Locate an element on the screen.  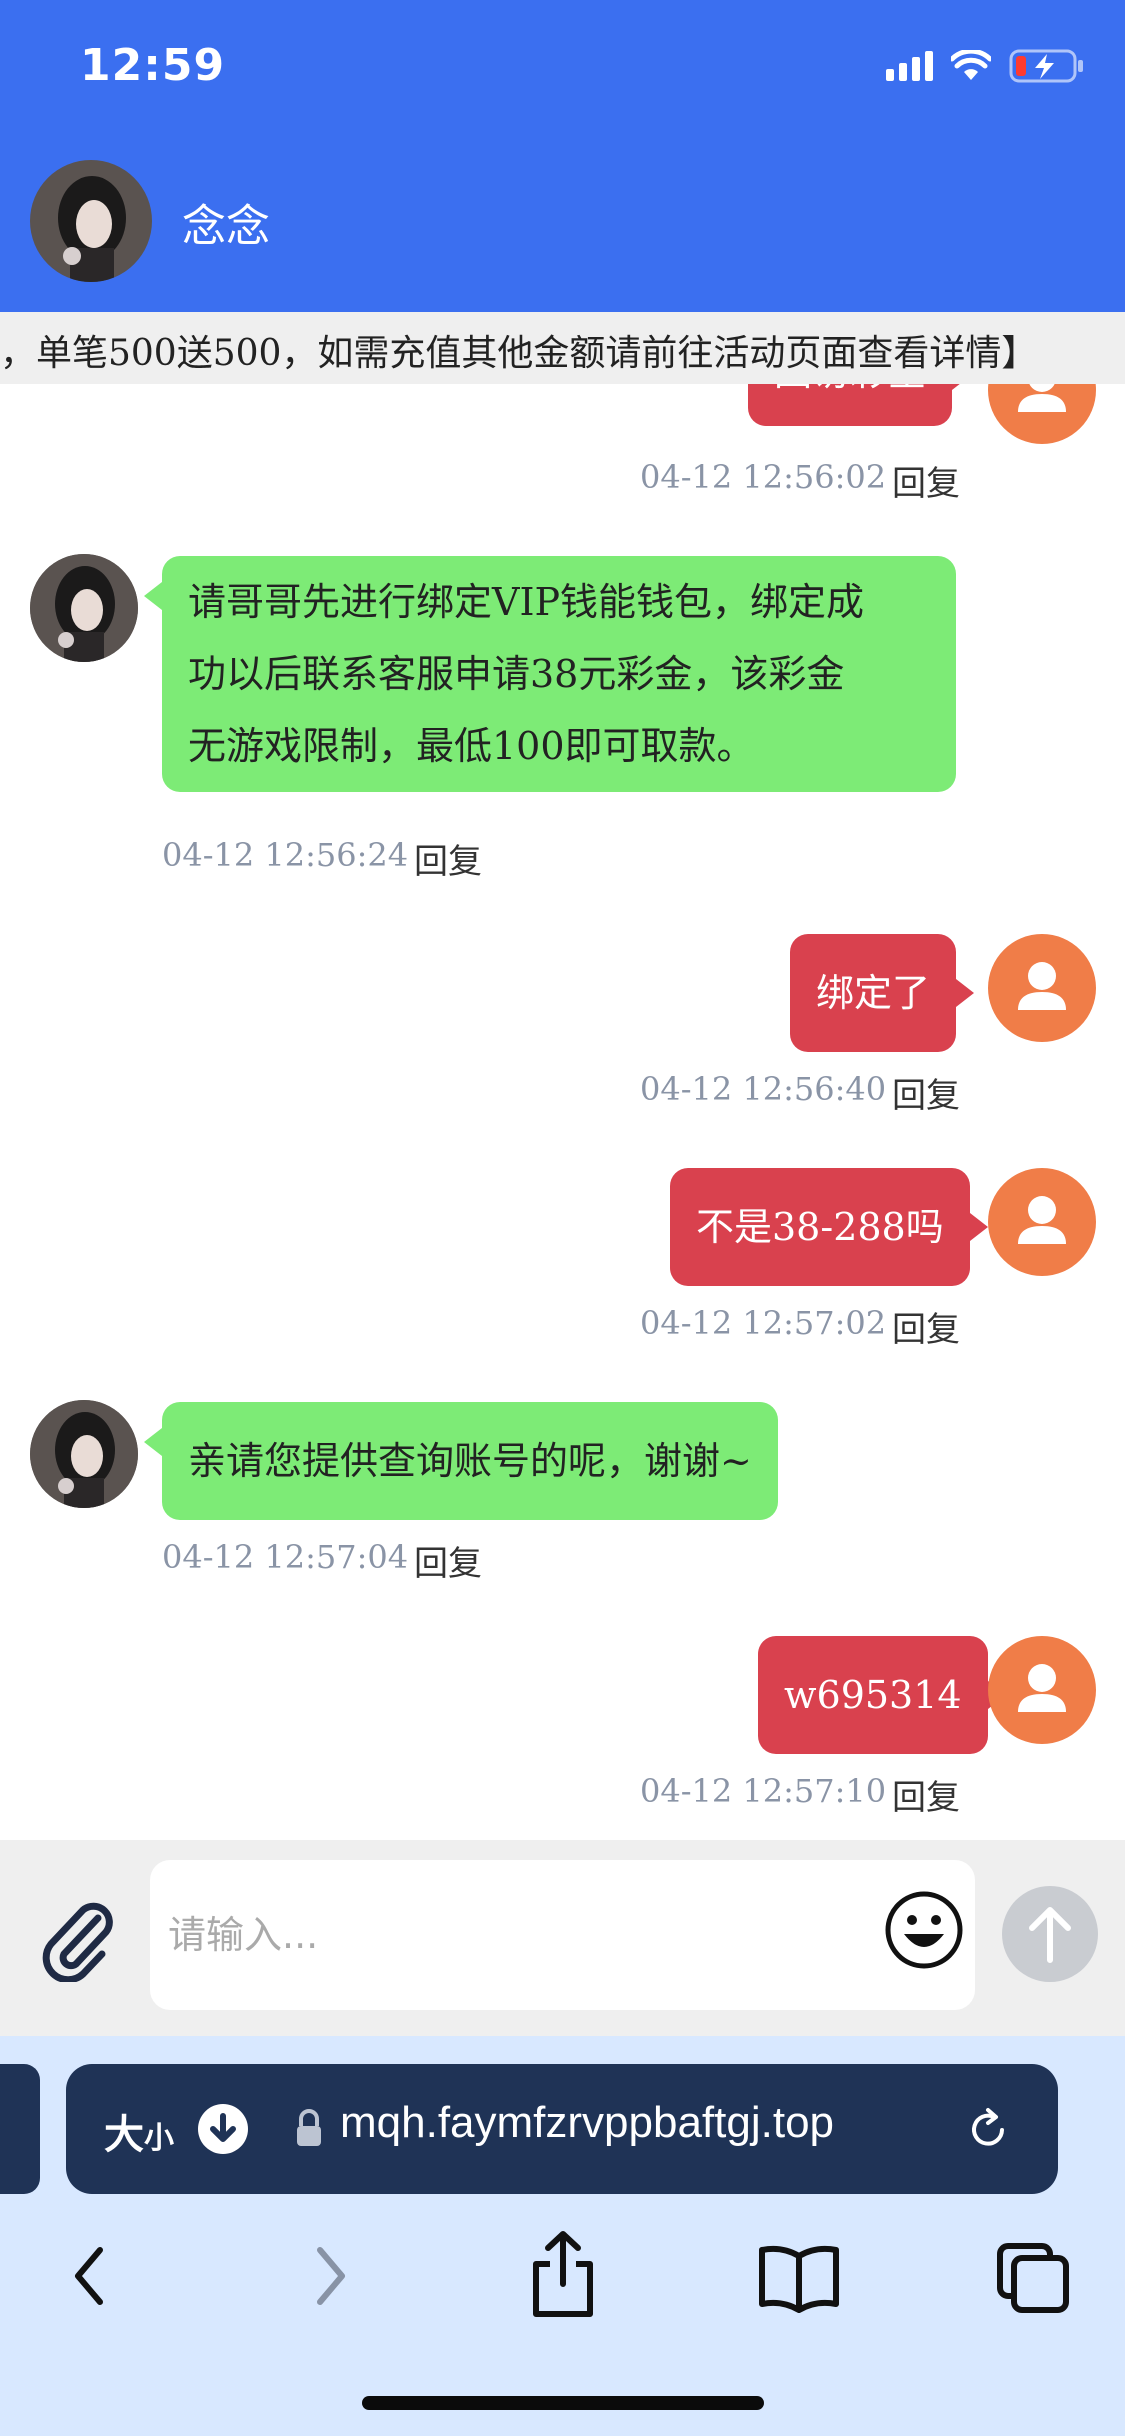
message-text: 亲请您提供查询账号的呢，谢谢~ is located at coordinates (470, 1461).